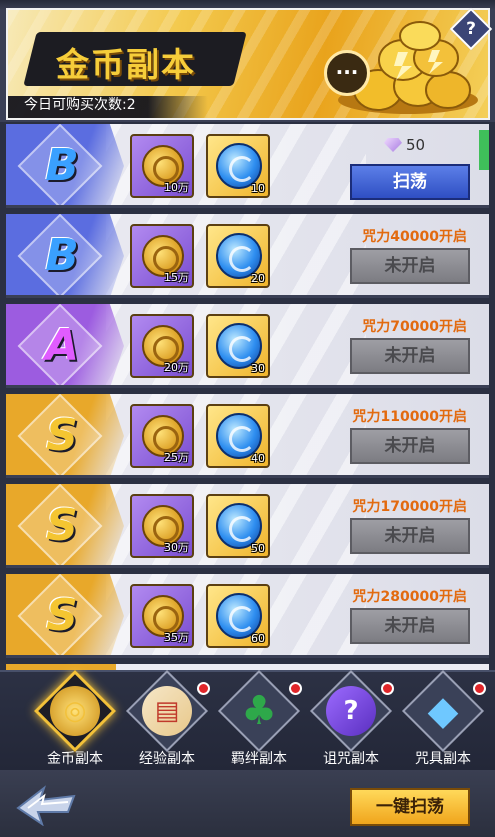 The width and height of the screenshot is (495, 837). What do you see at coordinates (238, 166) in the screenshot?
I see `blue-orb-reward: 10` at bounding box center [238, 166].